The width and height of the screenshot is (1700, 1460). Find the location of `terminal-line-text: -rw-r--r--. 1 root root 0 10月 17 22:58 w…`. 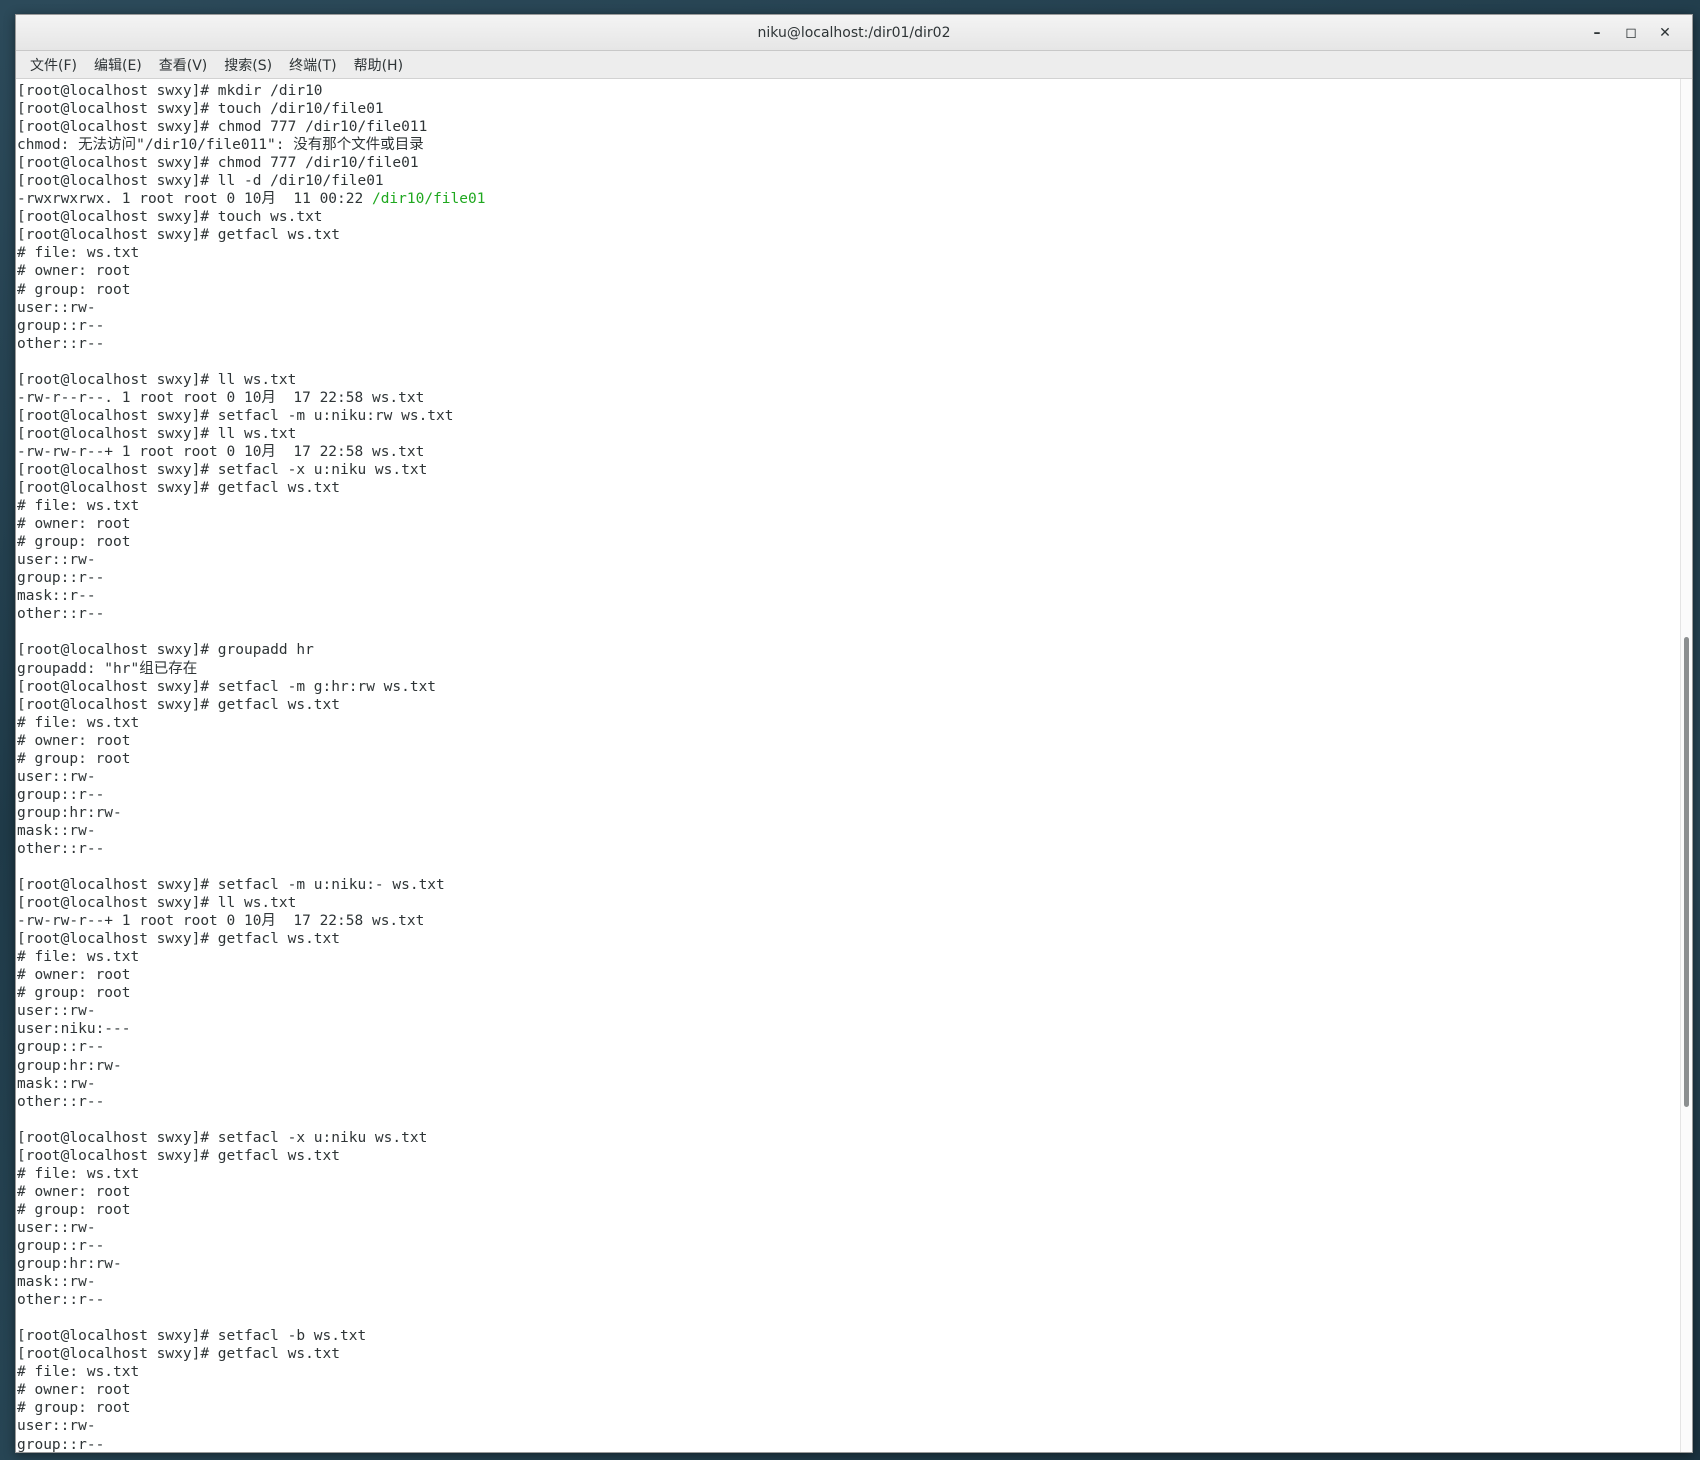

terminal-line-text: -rw-r--r--. 1 root root 0 10月 17 22:58 w… is located at coordinates (221, 397).